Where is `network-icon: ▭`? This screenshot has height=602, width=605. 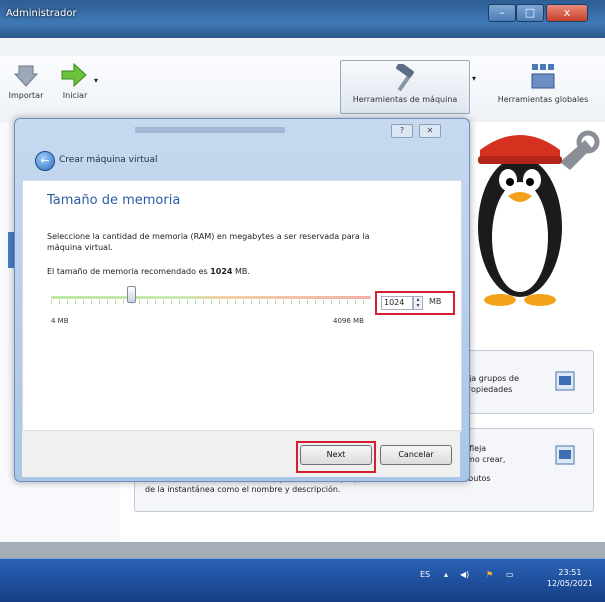 network-icon: ▭ is located at coordinates (510, 574).